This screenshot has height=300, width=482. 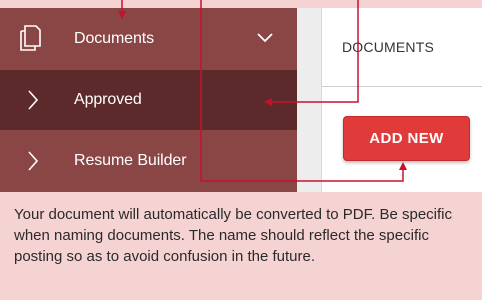 What do you see at coordinates (114, 38) in the screenshot?
I see `sidebar-item-label: Documents` at bounding box center [114, 38].